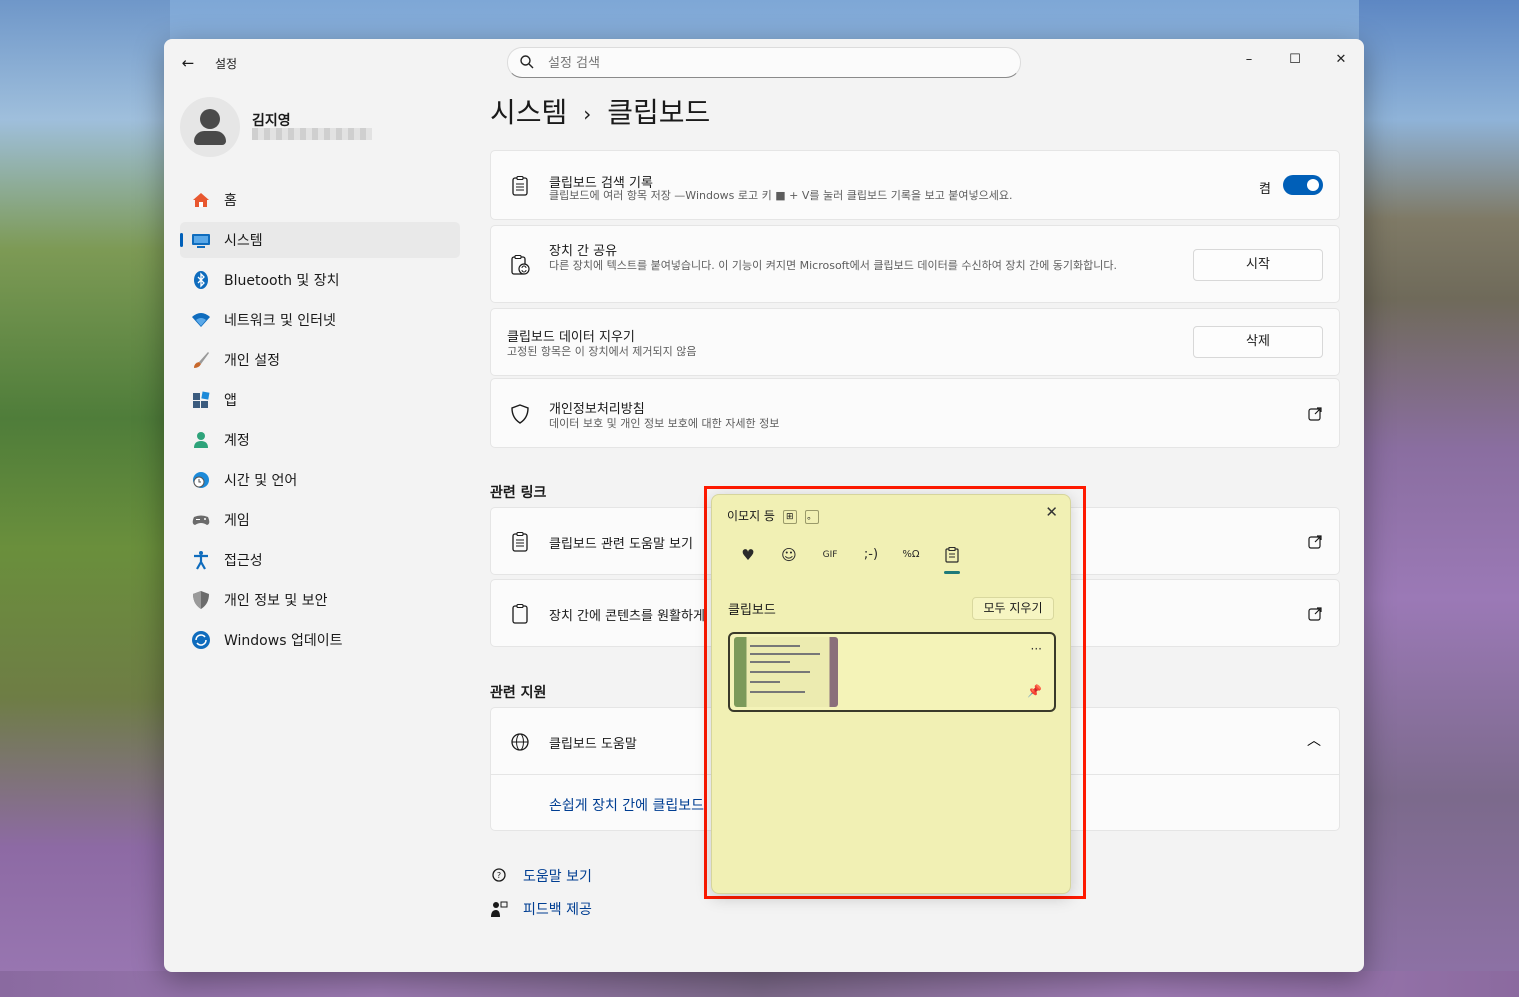  Describe the element at coordinates (1258, 265) in the screenshot. I see `share-start-button: 시작` at that location.